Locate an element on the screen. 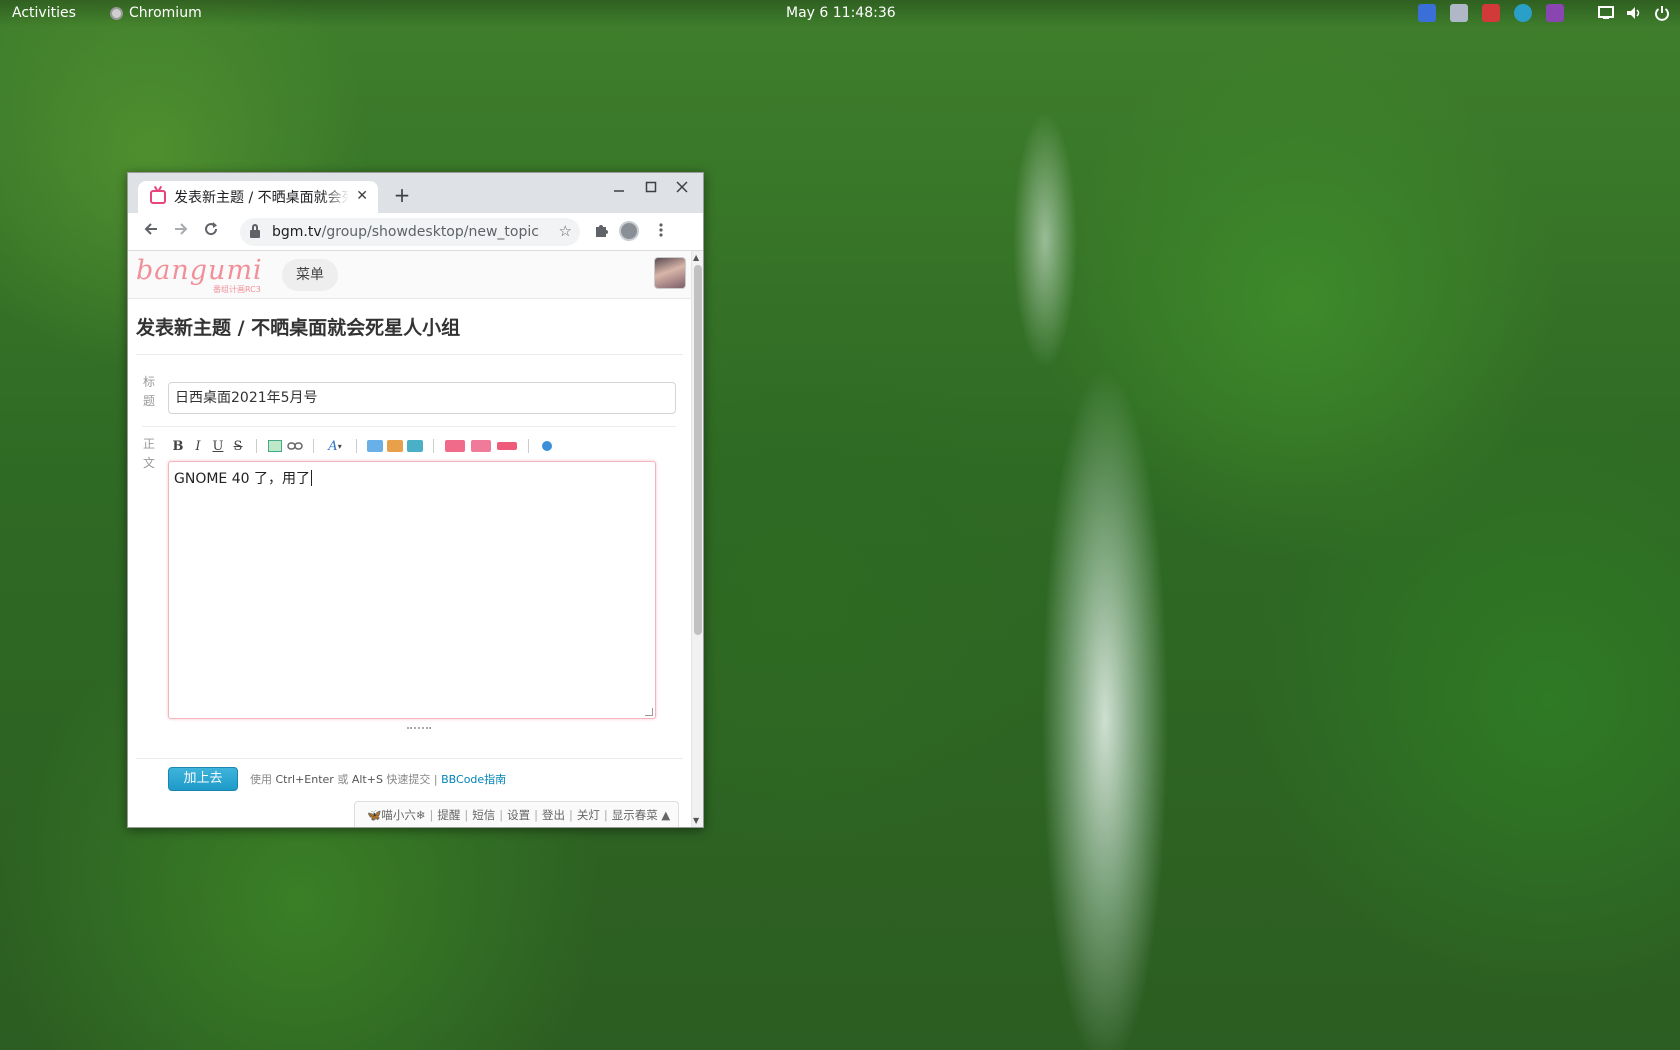  preview-icon is located at coordinates (547, 446).